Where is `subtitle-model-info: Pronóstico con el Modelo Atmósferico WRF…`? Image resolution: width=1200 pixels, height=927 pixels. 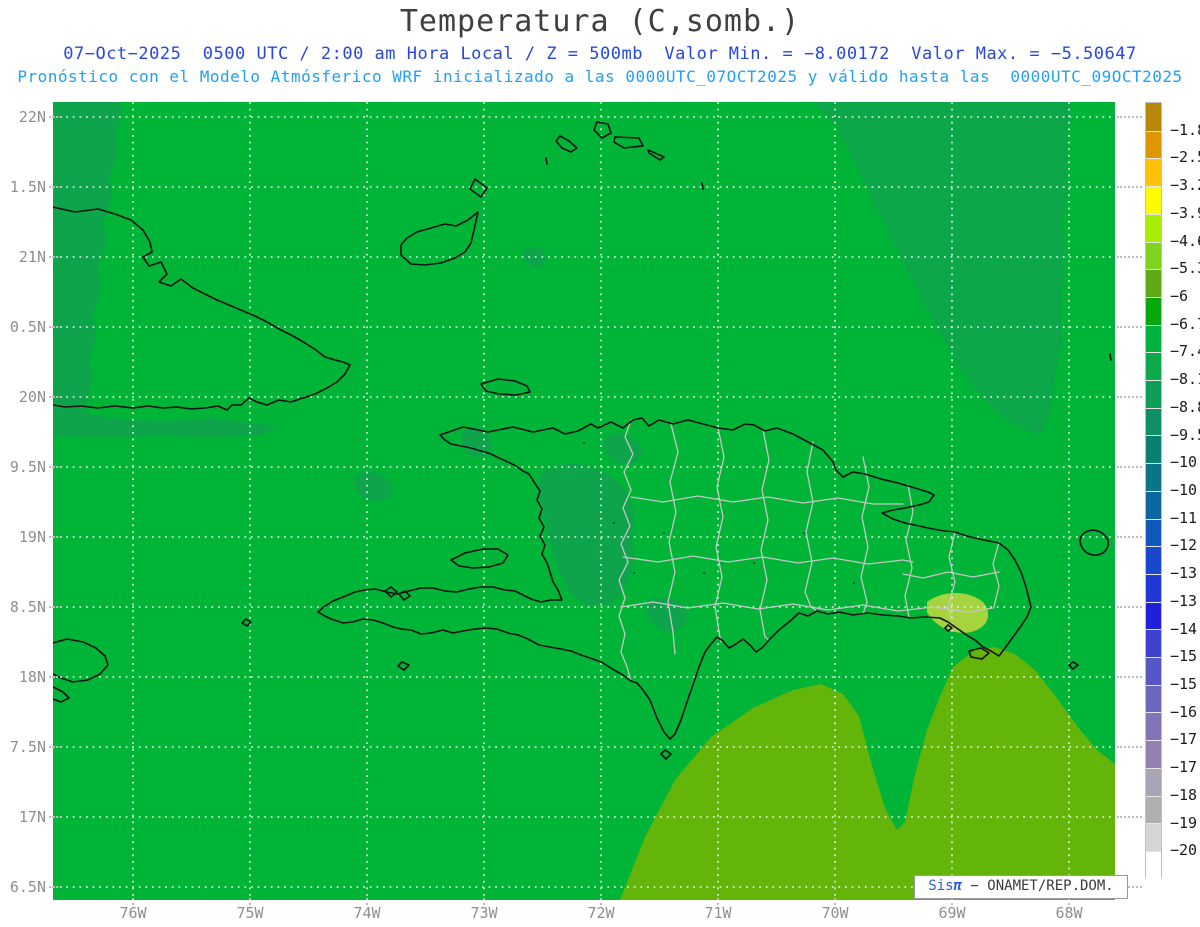 subtitle-model-info: Pronóstico con el Modelo Atmósferico WRF… is located at coordinates (600, 76).